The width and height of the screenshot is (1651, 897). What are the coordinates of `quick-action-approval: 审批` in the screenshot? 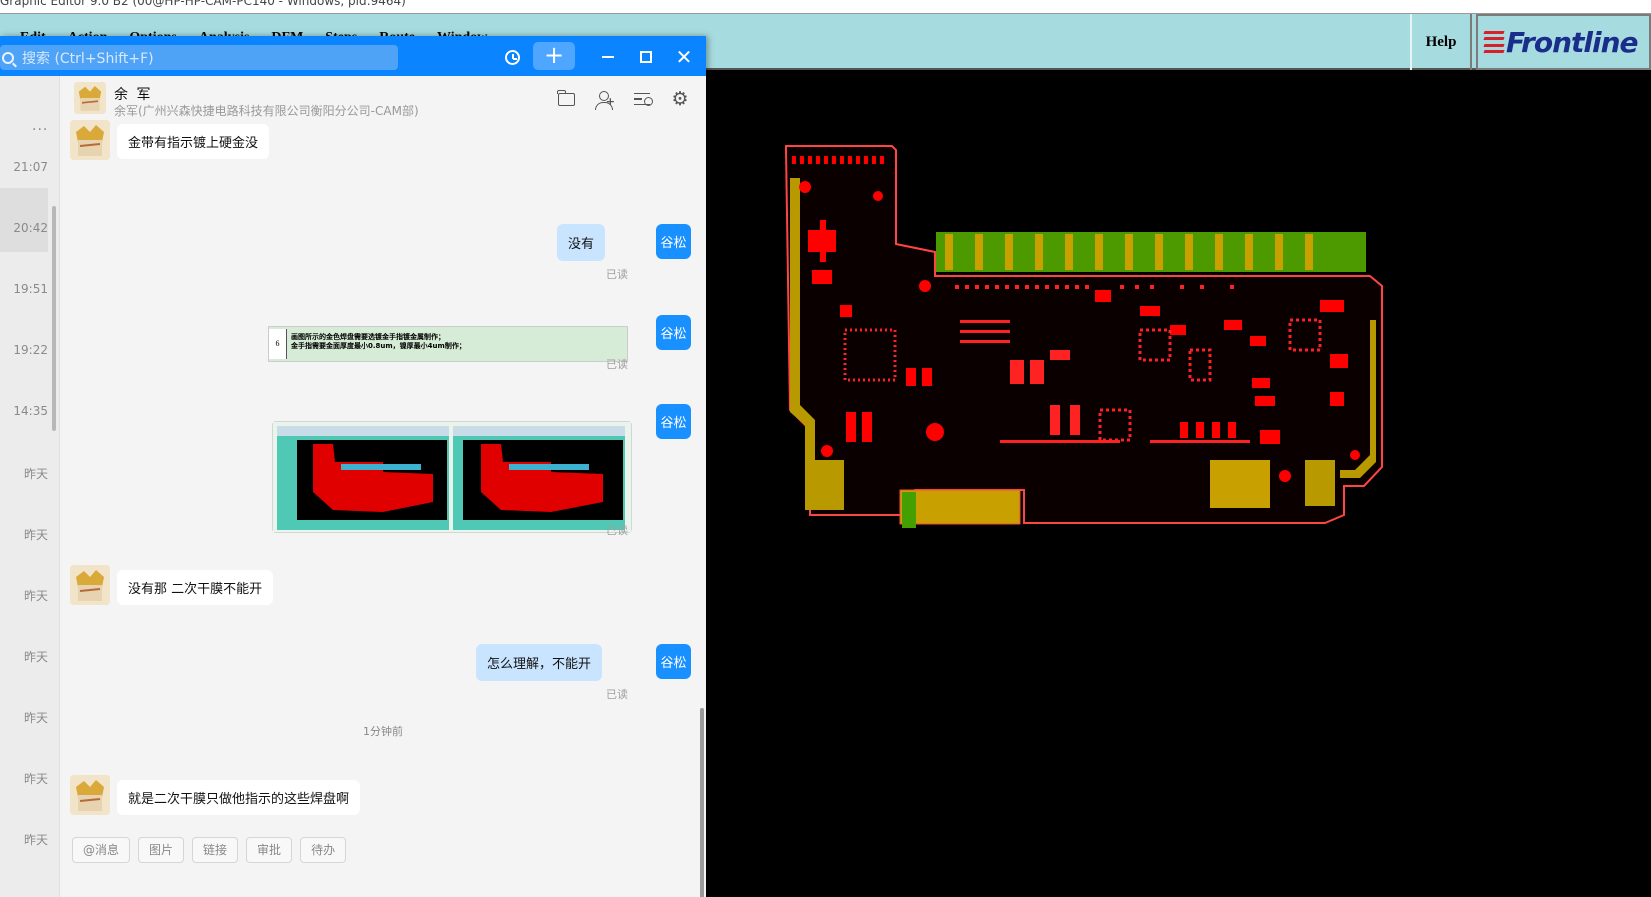 It's located at (269, 850).